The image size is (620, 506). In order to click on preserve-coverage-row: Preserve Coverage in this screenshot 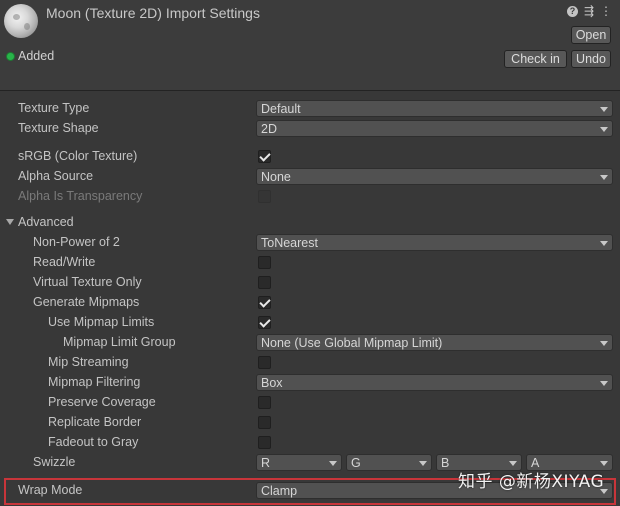, I will do `click(310, 403)`.